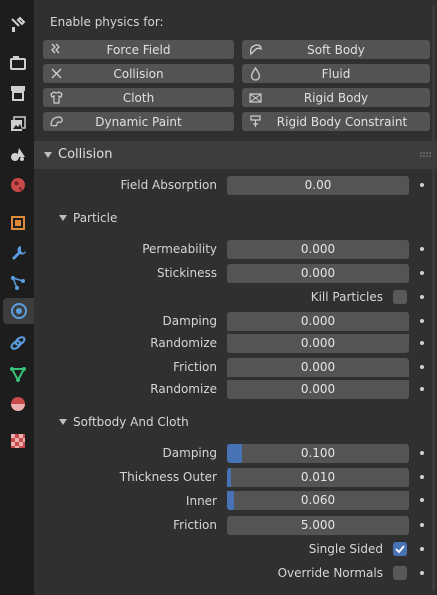 The image size is (437, 595). I want to click on rigid-body-constraint-icon, so click(255, 121).